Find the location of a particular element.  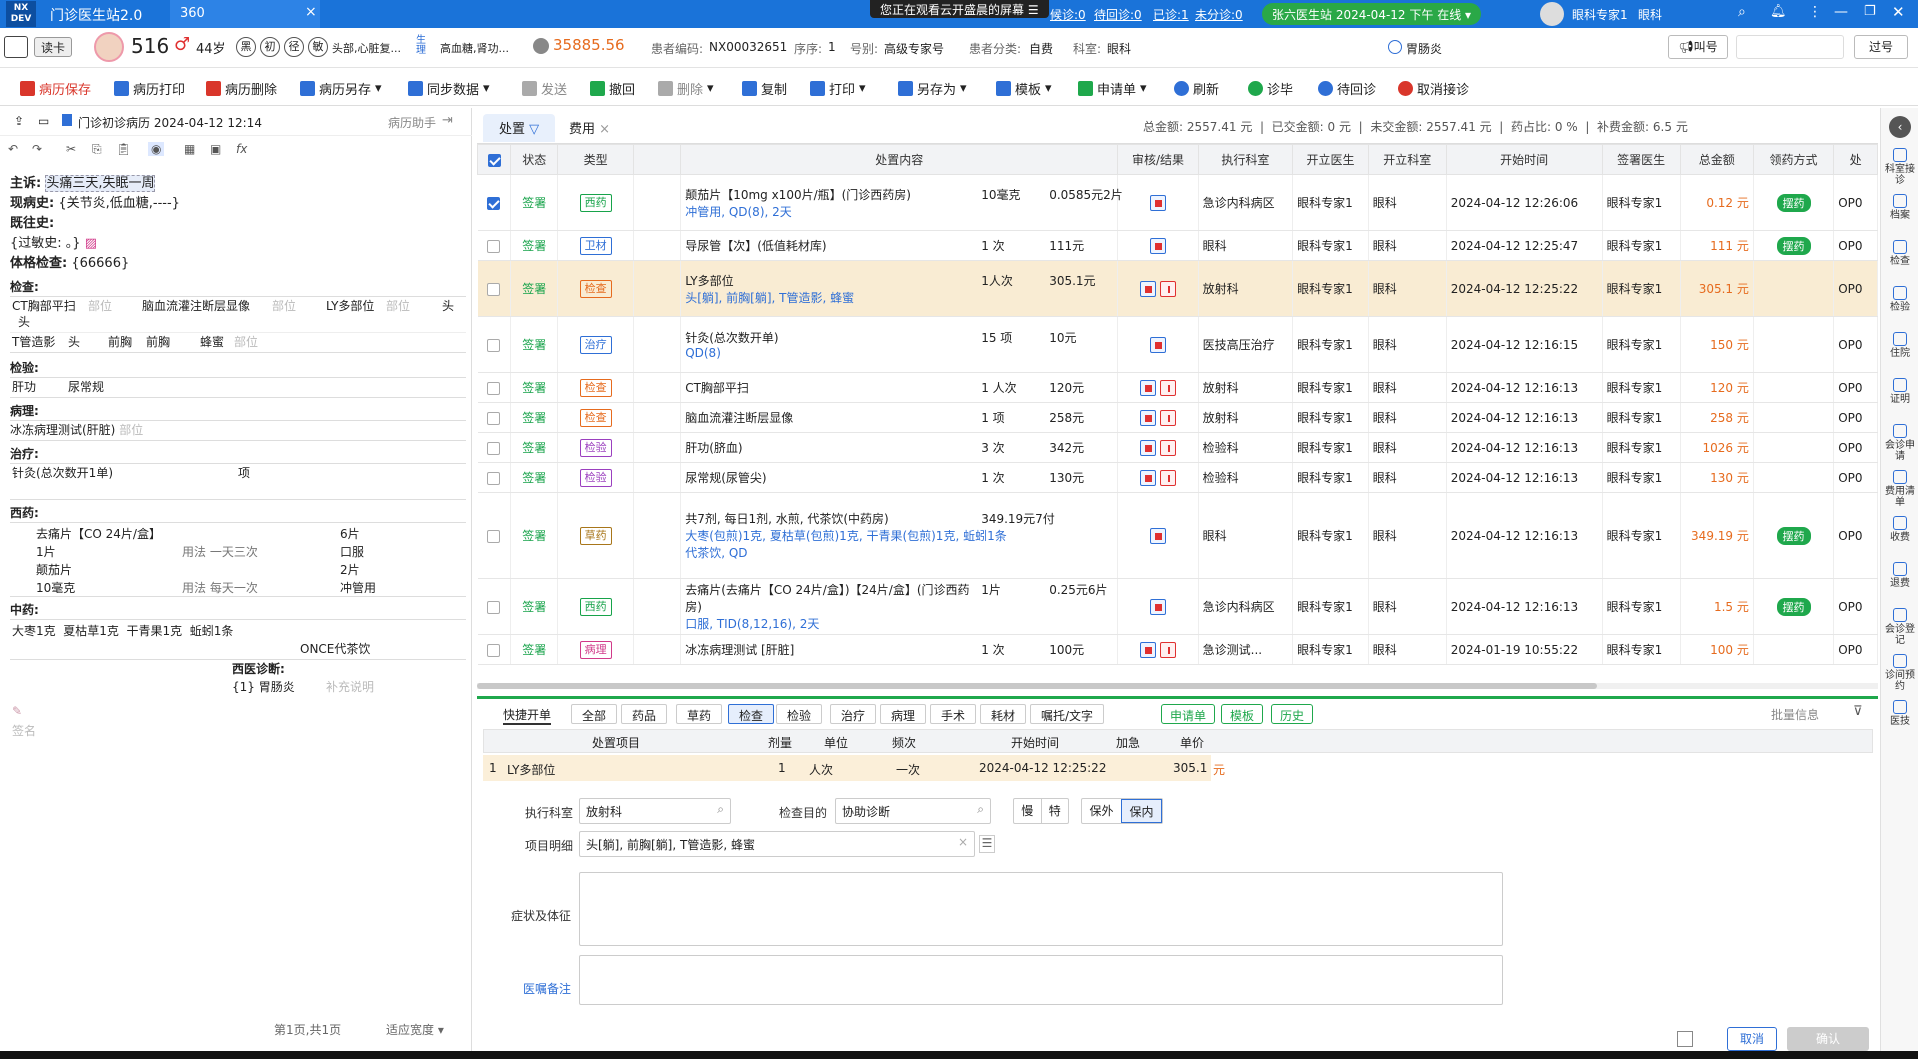

search-icon: ⌕ is located at coordinates (980, 809).